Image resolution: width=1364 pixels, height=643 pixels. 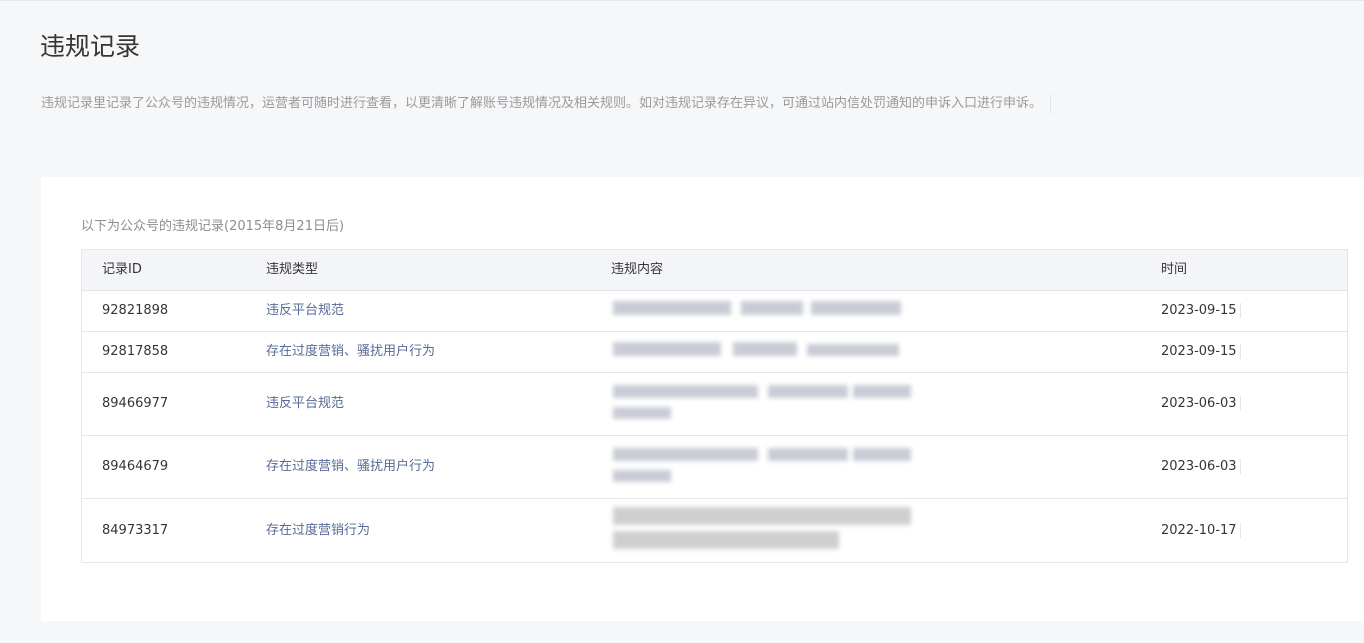 What do you see at coordinates (90, 46) in the screenshot?
I see `page-title: 违规记录` at bounding box center [90, 46].